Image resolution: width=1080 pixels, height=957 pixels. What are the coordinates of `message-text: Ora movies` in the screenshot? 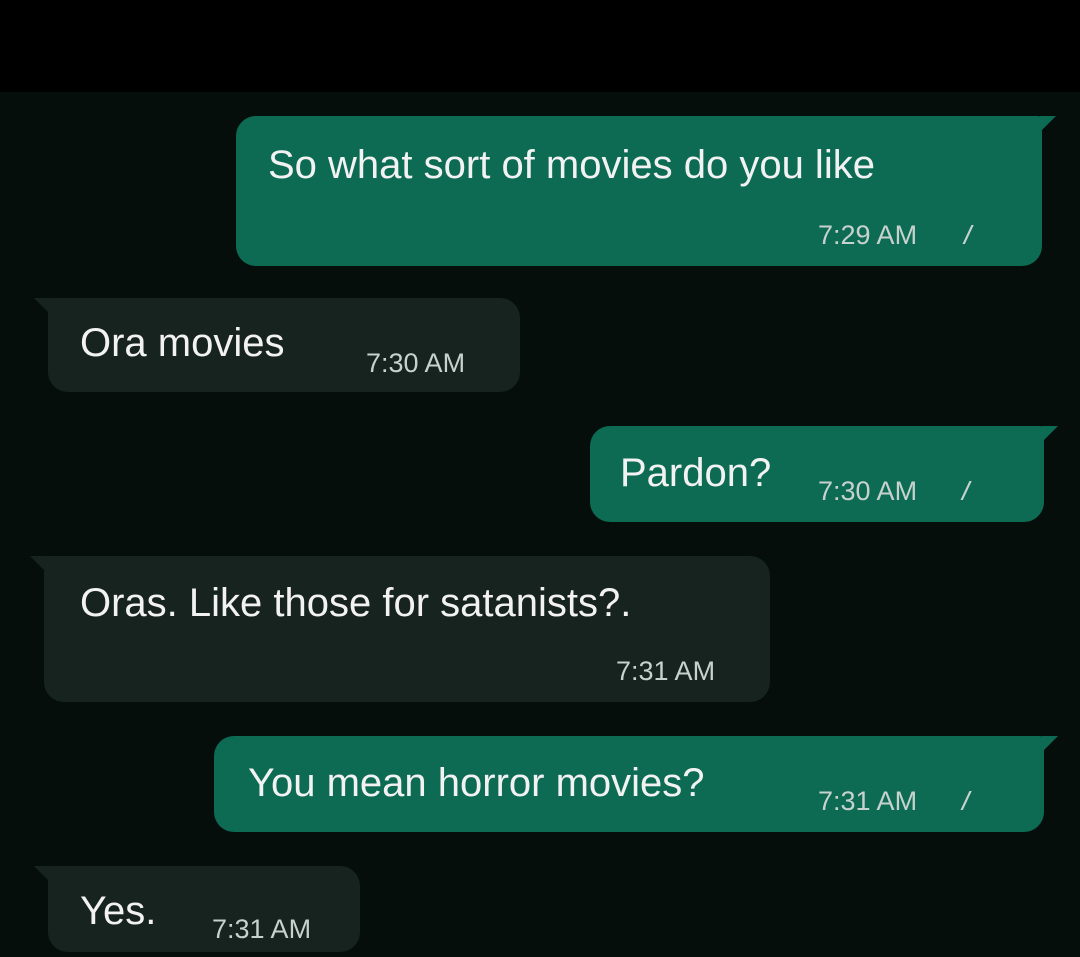 It's located at (182, 343).